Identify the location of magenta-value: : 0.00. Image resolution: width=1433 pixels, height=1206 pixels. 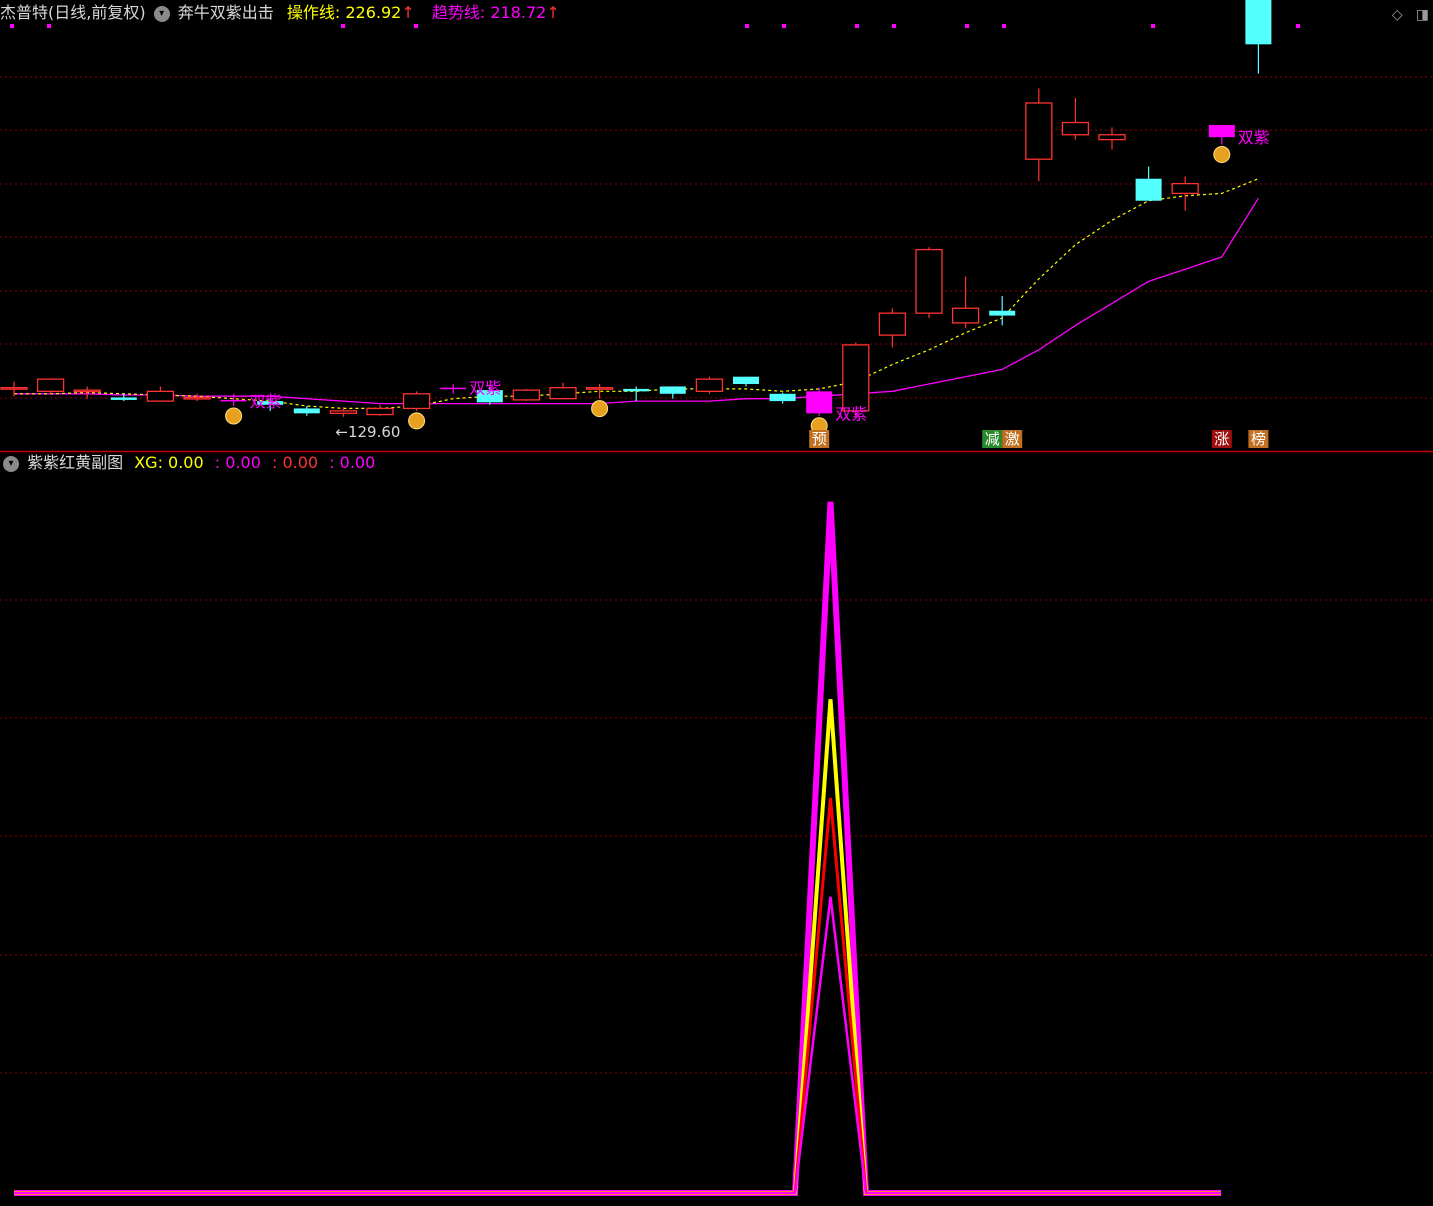
(352, 462).